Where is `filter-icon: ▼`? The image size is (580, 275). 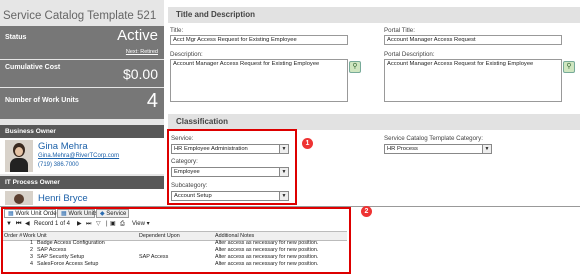 filter-icon: ▼ is located at coordinates (9, 224).